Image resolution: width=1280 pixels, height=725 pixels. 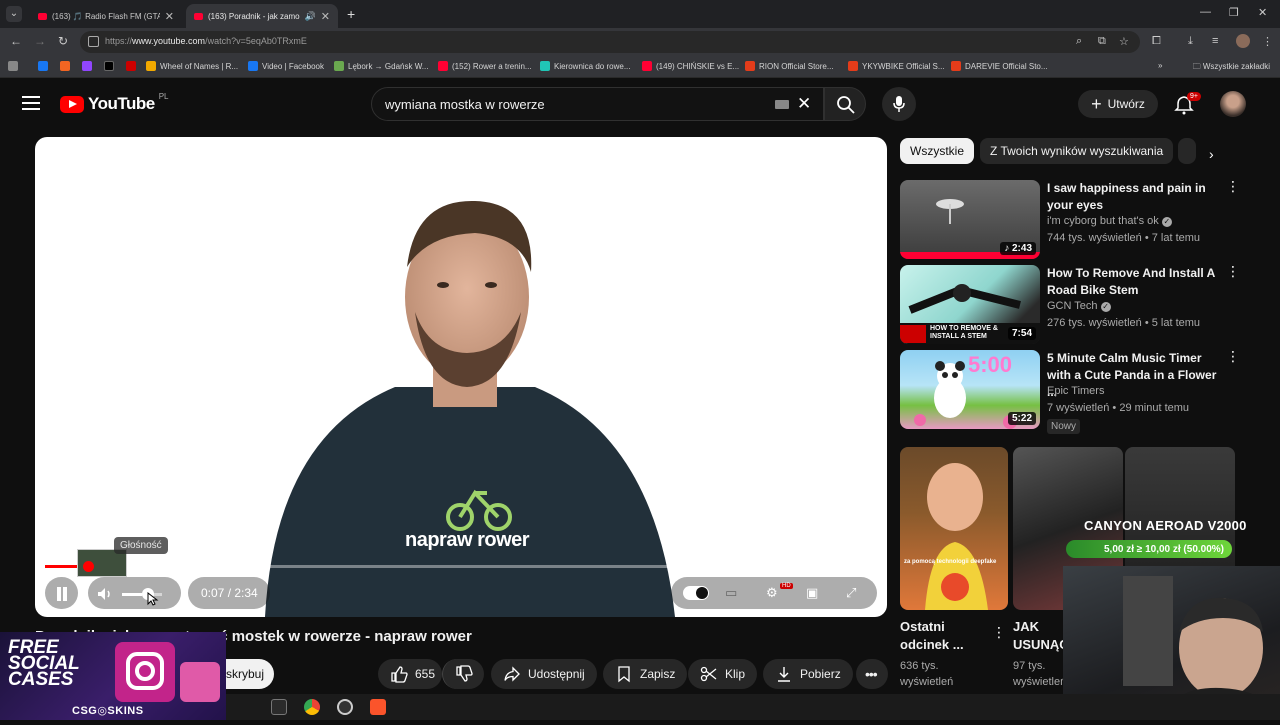 What do you see at coordinates (696, 593) in the screenshot?
I see `autoplay-toggle` at bounding box center [696, 593].